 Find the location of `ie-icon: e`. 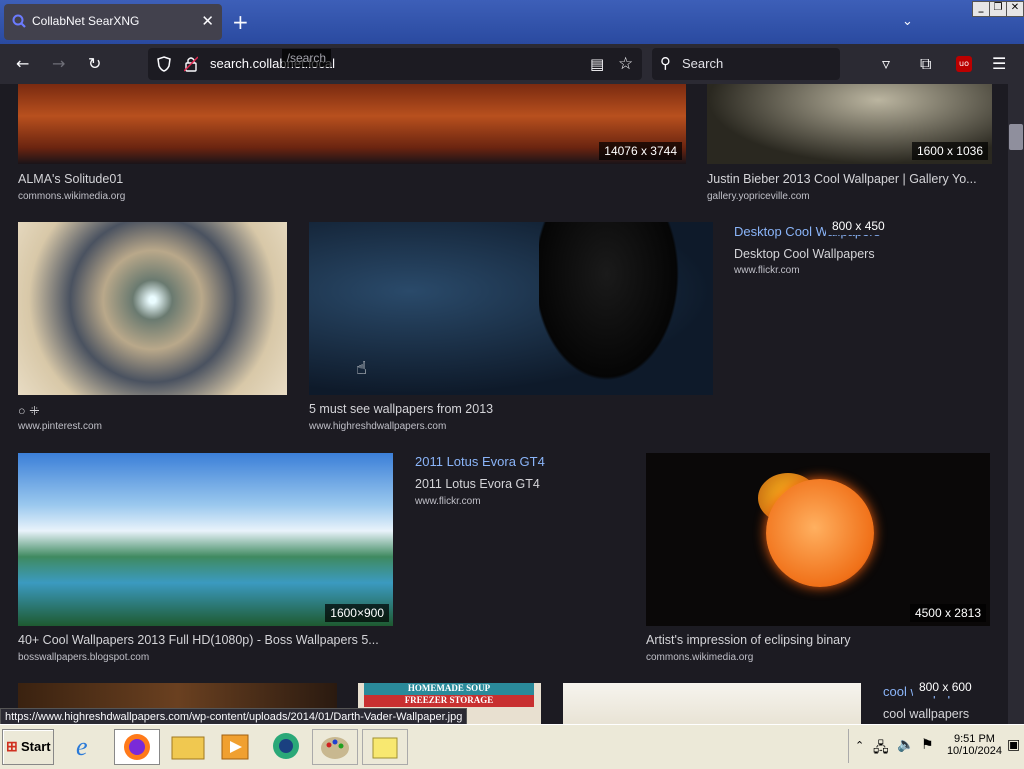

ie-icon: e is located at coordinates (88, 746).